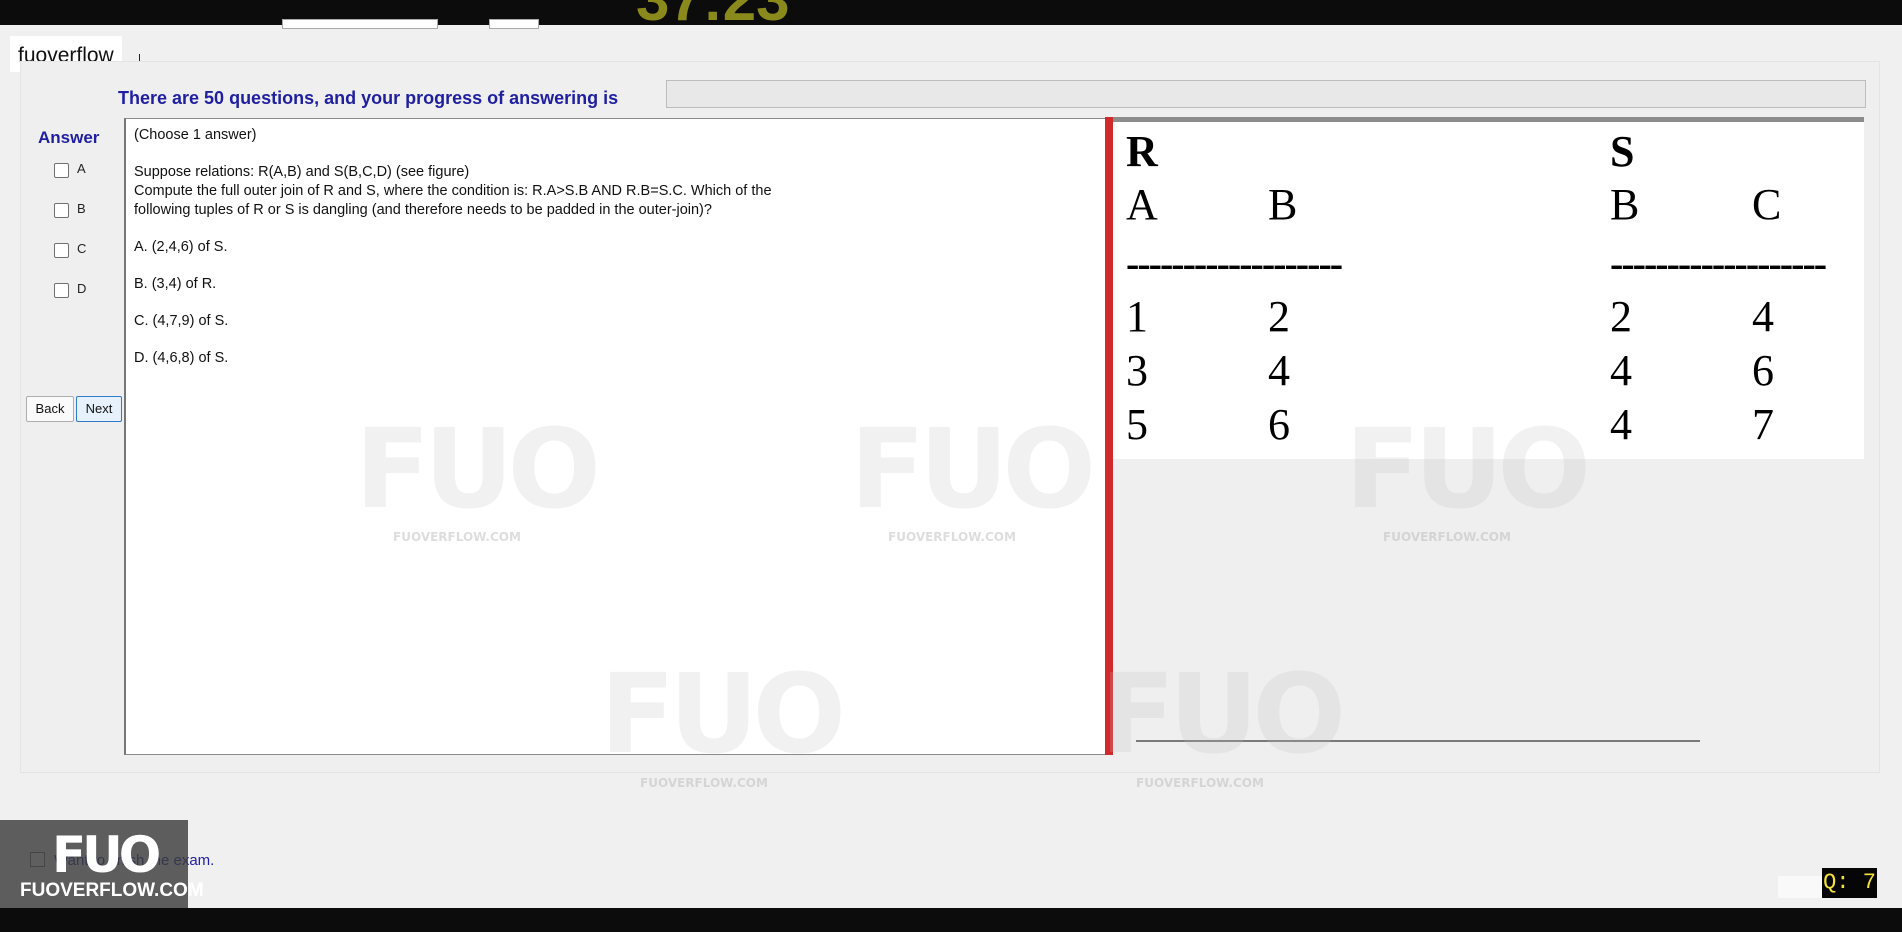 The height and width of the screenshot is (932, 1902). What do you see at coordinates (1279, 316) in the screenshot?
I see `figure-r-row-1-b: 2` at bounding box center [1279, 316].